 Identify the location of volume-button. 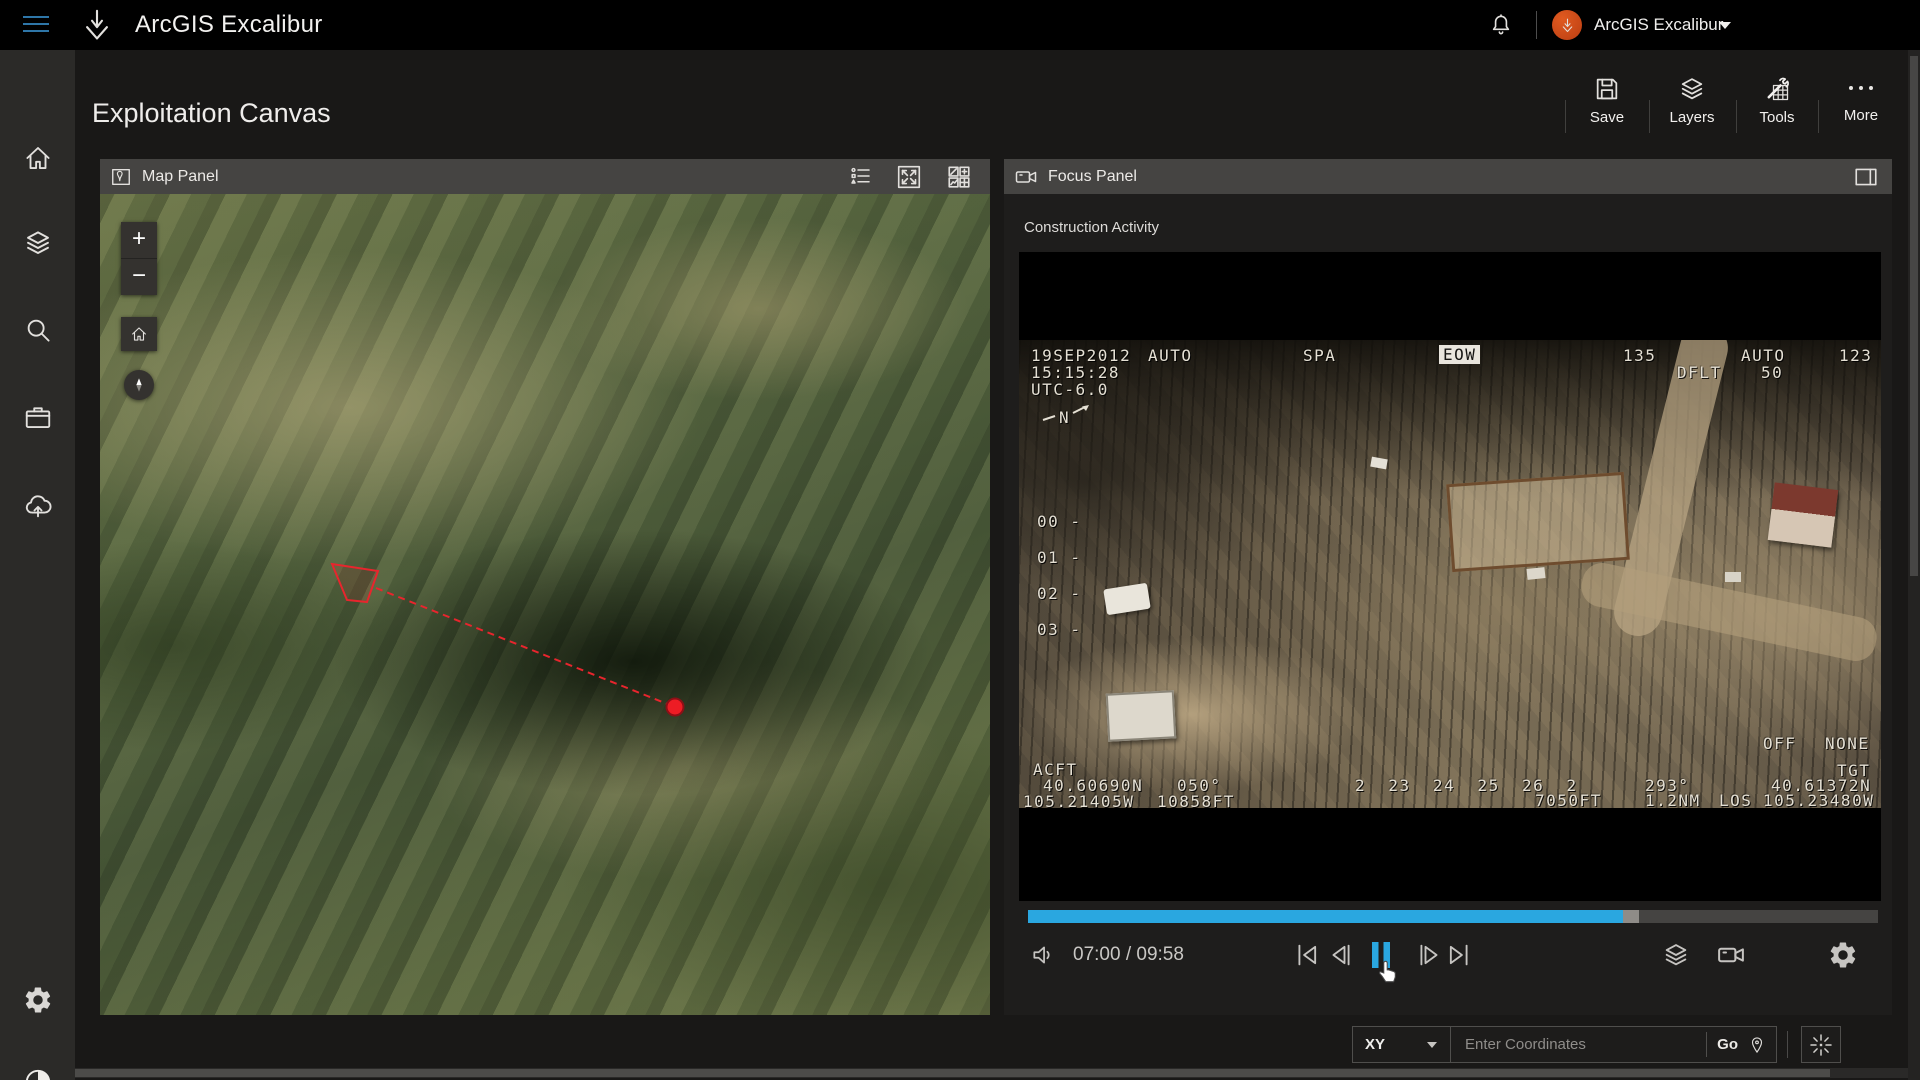
(1043, 955).